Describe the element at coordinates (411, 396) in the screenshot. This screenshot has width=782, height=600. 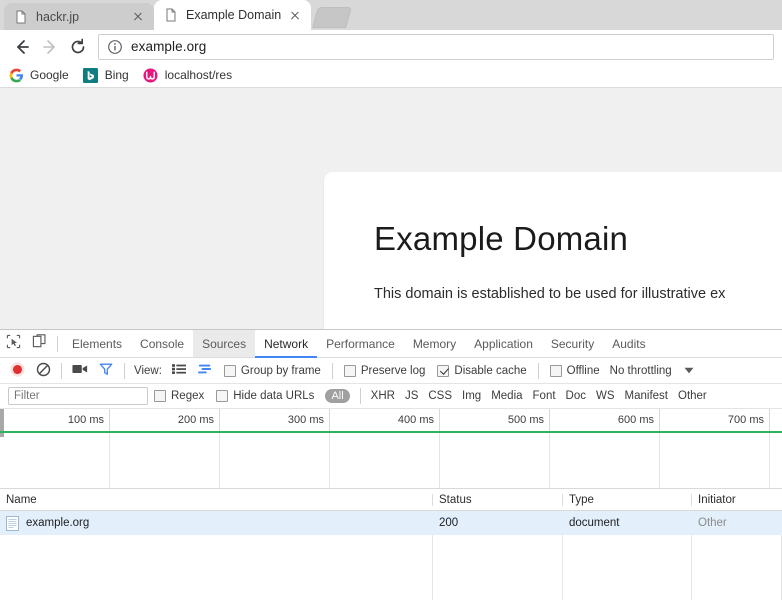
I see `filter-type-js: JS` at that location.